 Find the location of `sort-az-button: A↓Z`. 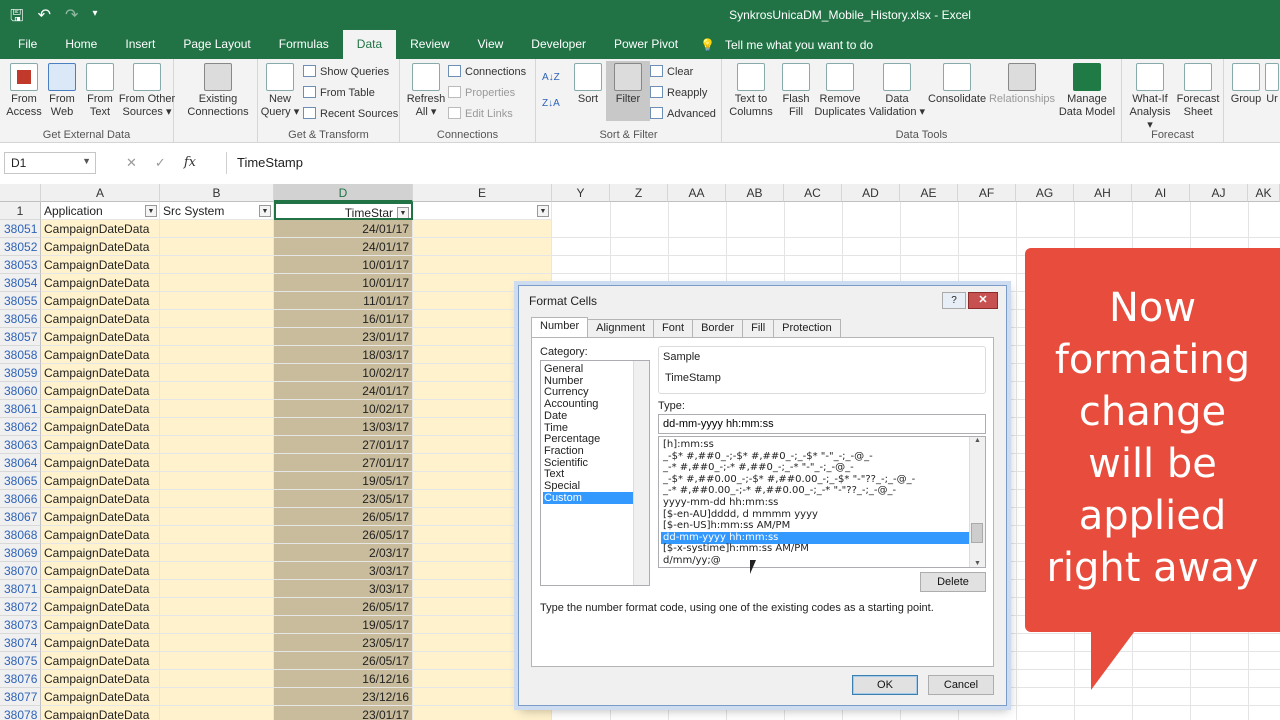

sort-az-button: A↓Z is located at coordinates (551, 78).